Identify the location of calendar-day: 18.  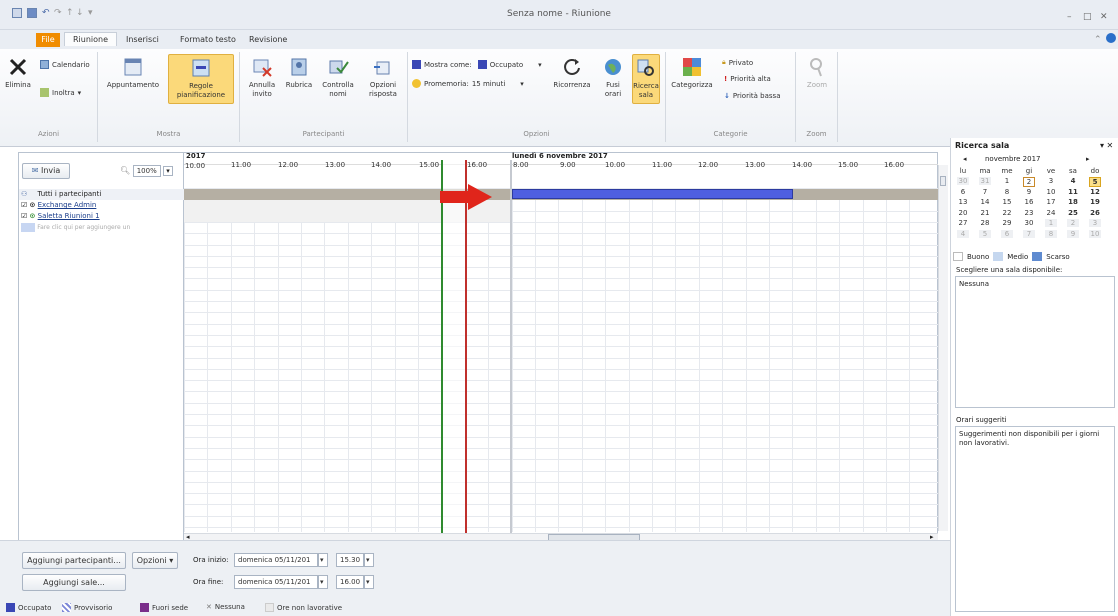
(1073, 202).